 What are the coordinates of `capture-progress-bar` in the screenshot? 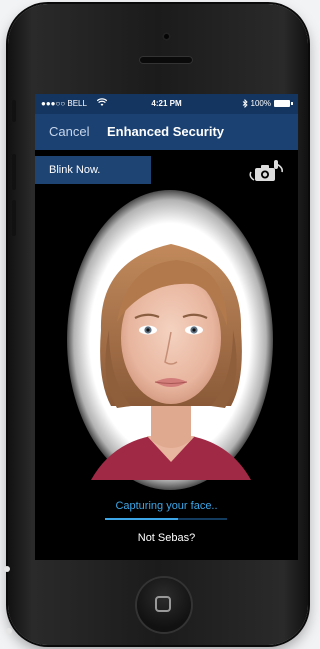 It's located at (166, 519).